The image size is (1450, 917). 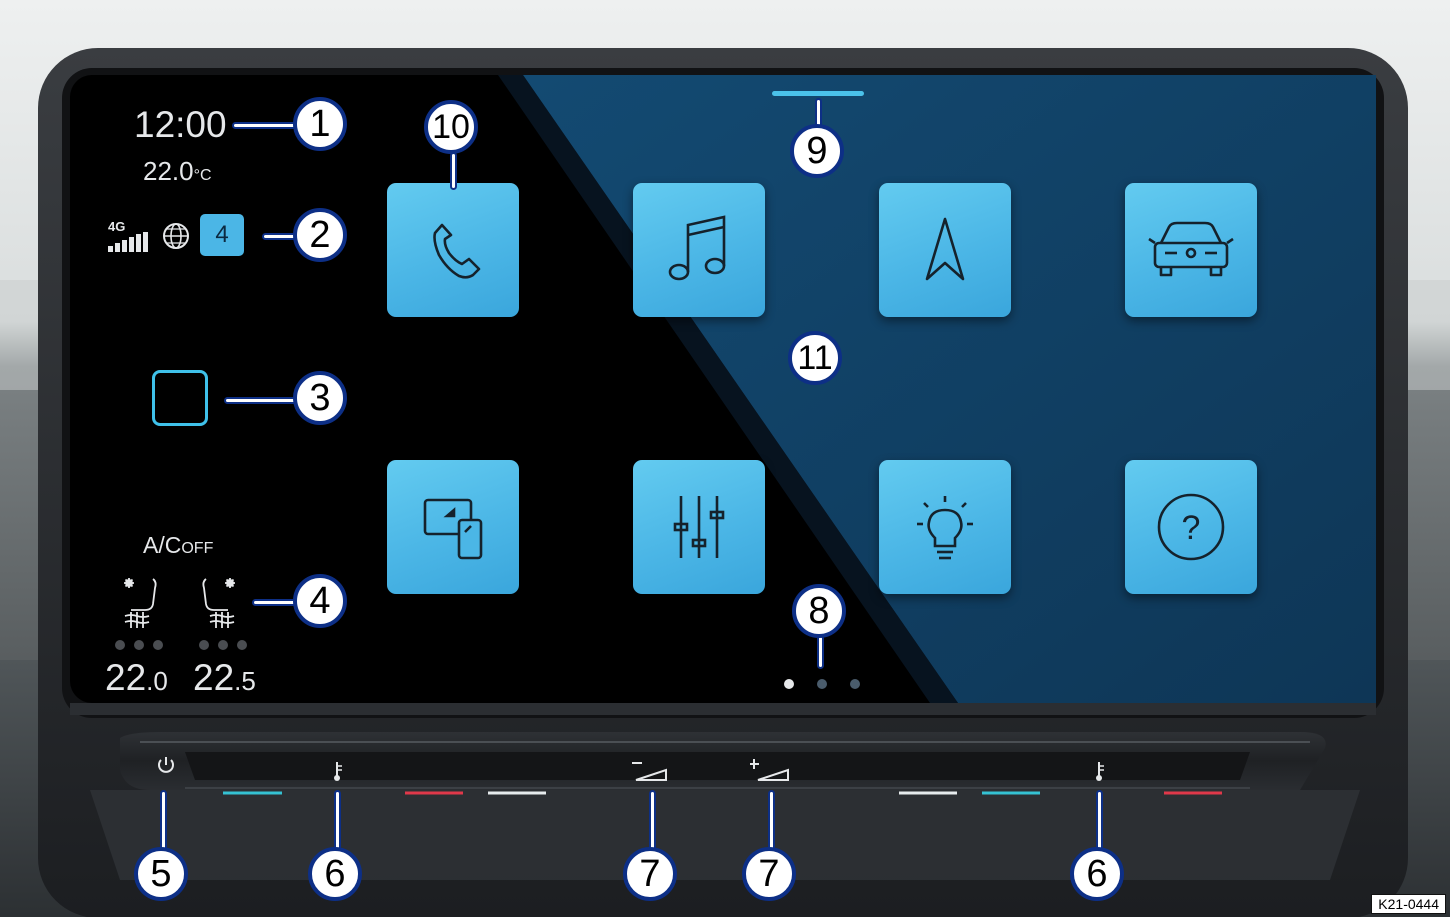 I want to click on sound-equalizer-icon, so click(x=699, y=527).